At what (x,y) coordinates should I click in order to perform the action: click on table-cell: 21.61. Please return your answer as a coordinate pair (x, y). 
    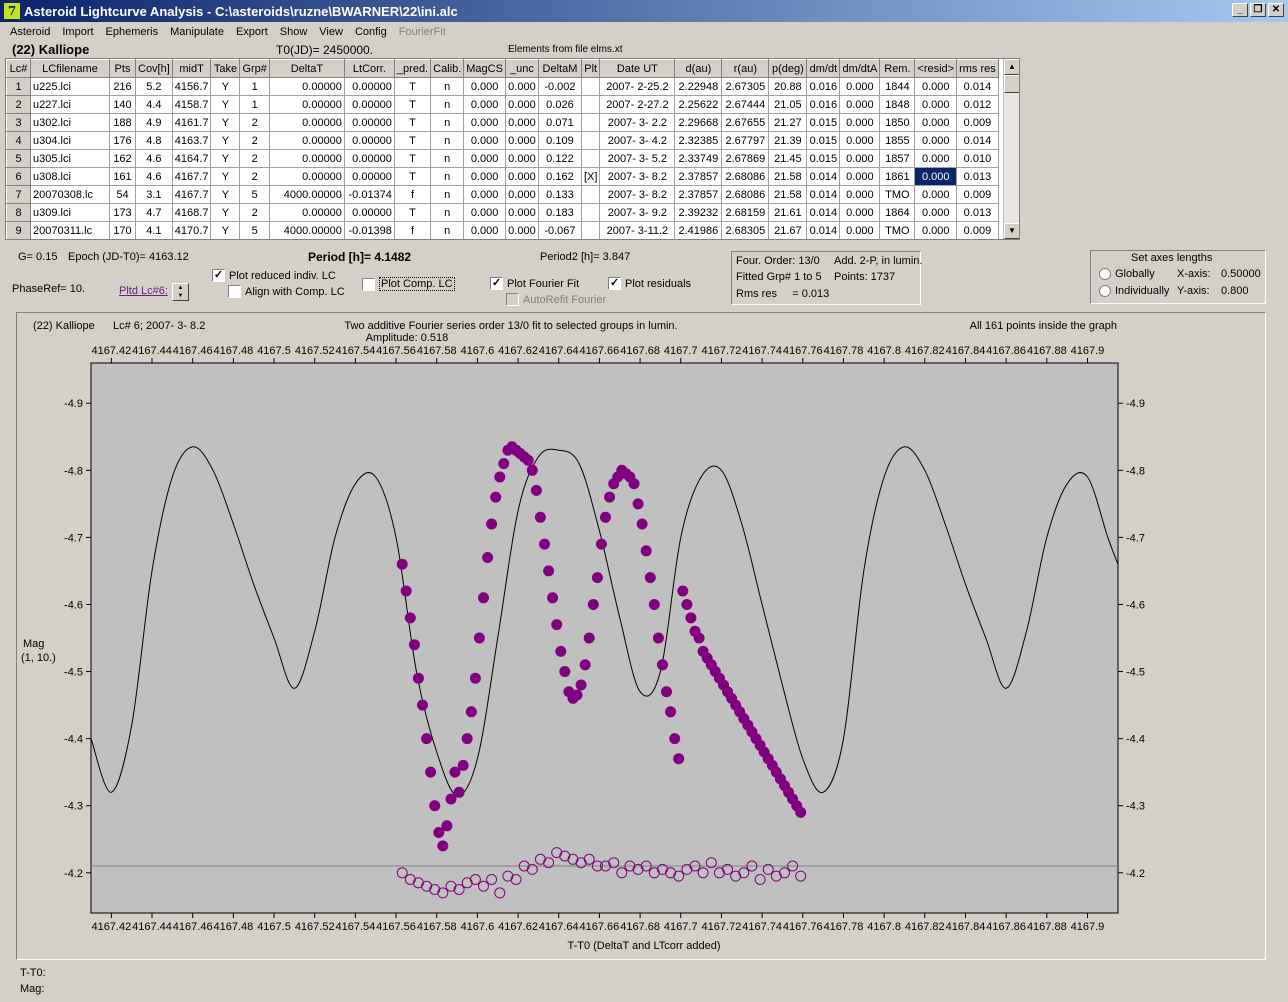
    Looking at the image, I should click on (788, 212).